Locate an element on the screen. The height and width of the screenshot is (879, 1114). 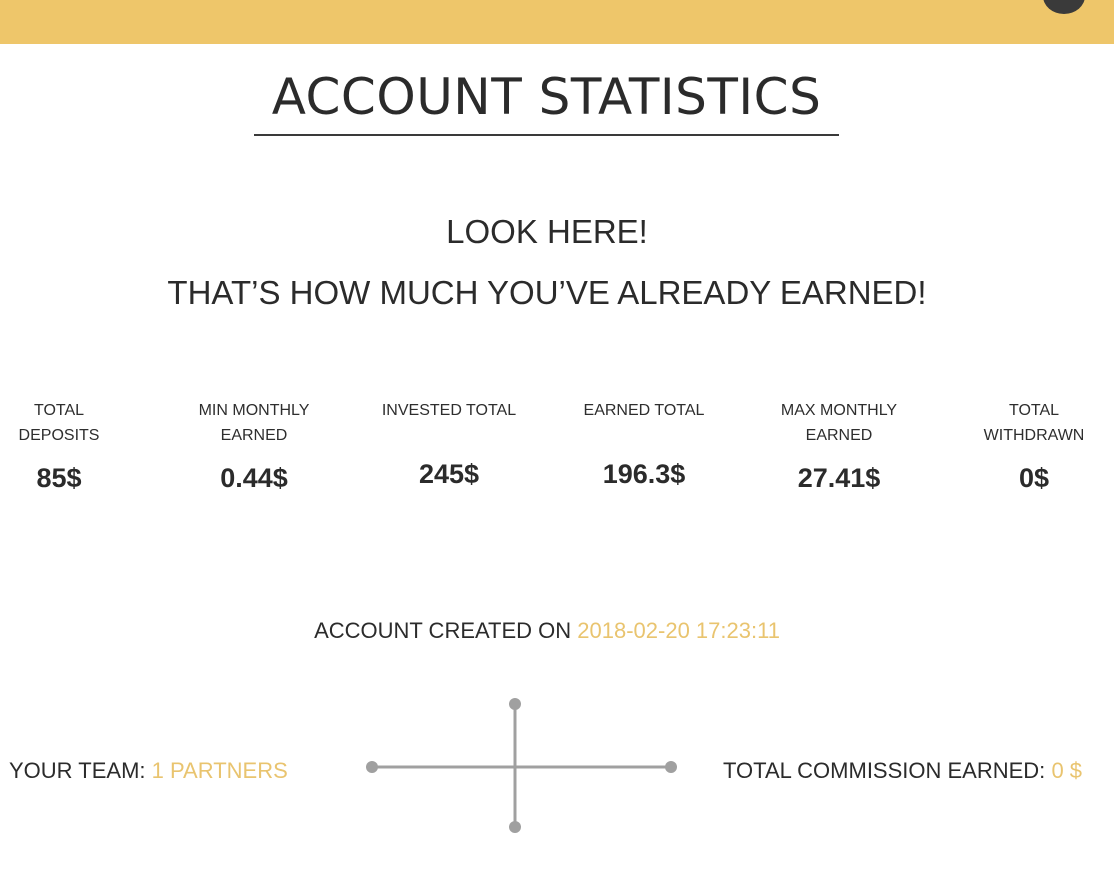
account-created-date: 2018-02-20 17:23:11 is located at coordinates (678, 630).